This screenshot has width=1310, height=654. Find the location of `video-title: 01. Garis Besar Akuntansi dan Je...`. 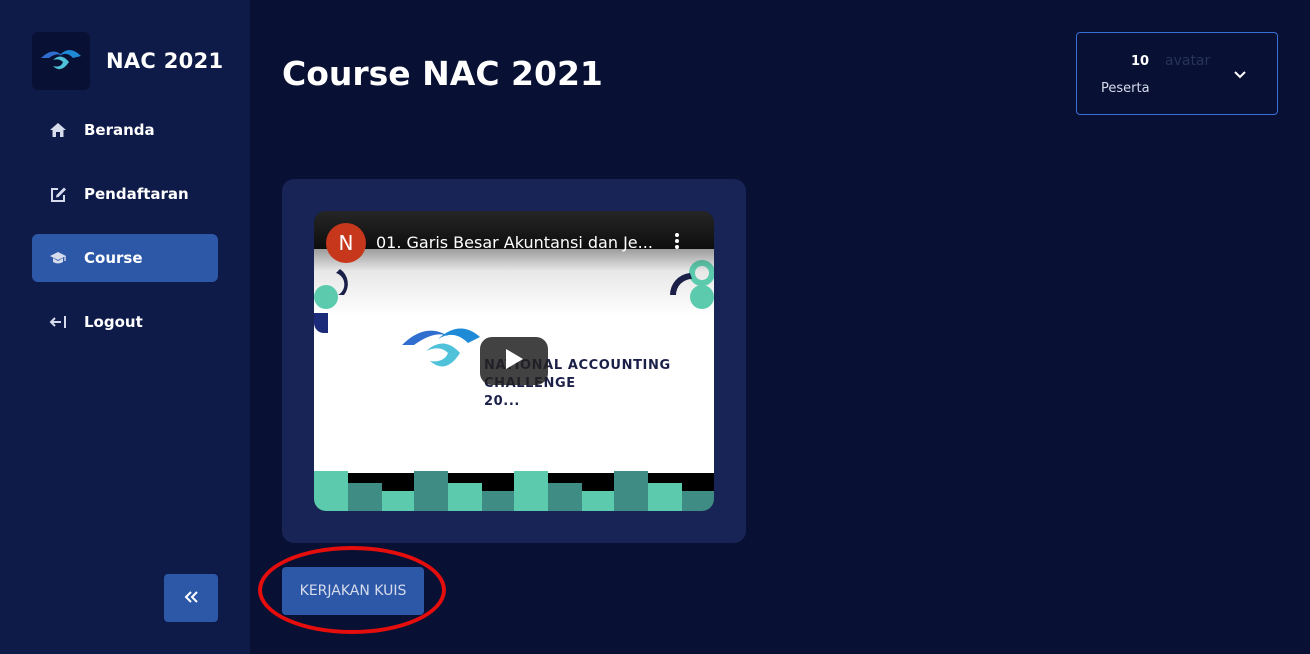

video-title: 01. Garis Besar Akuntansi dan Je... is located at coordinates (516, 242).